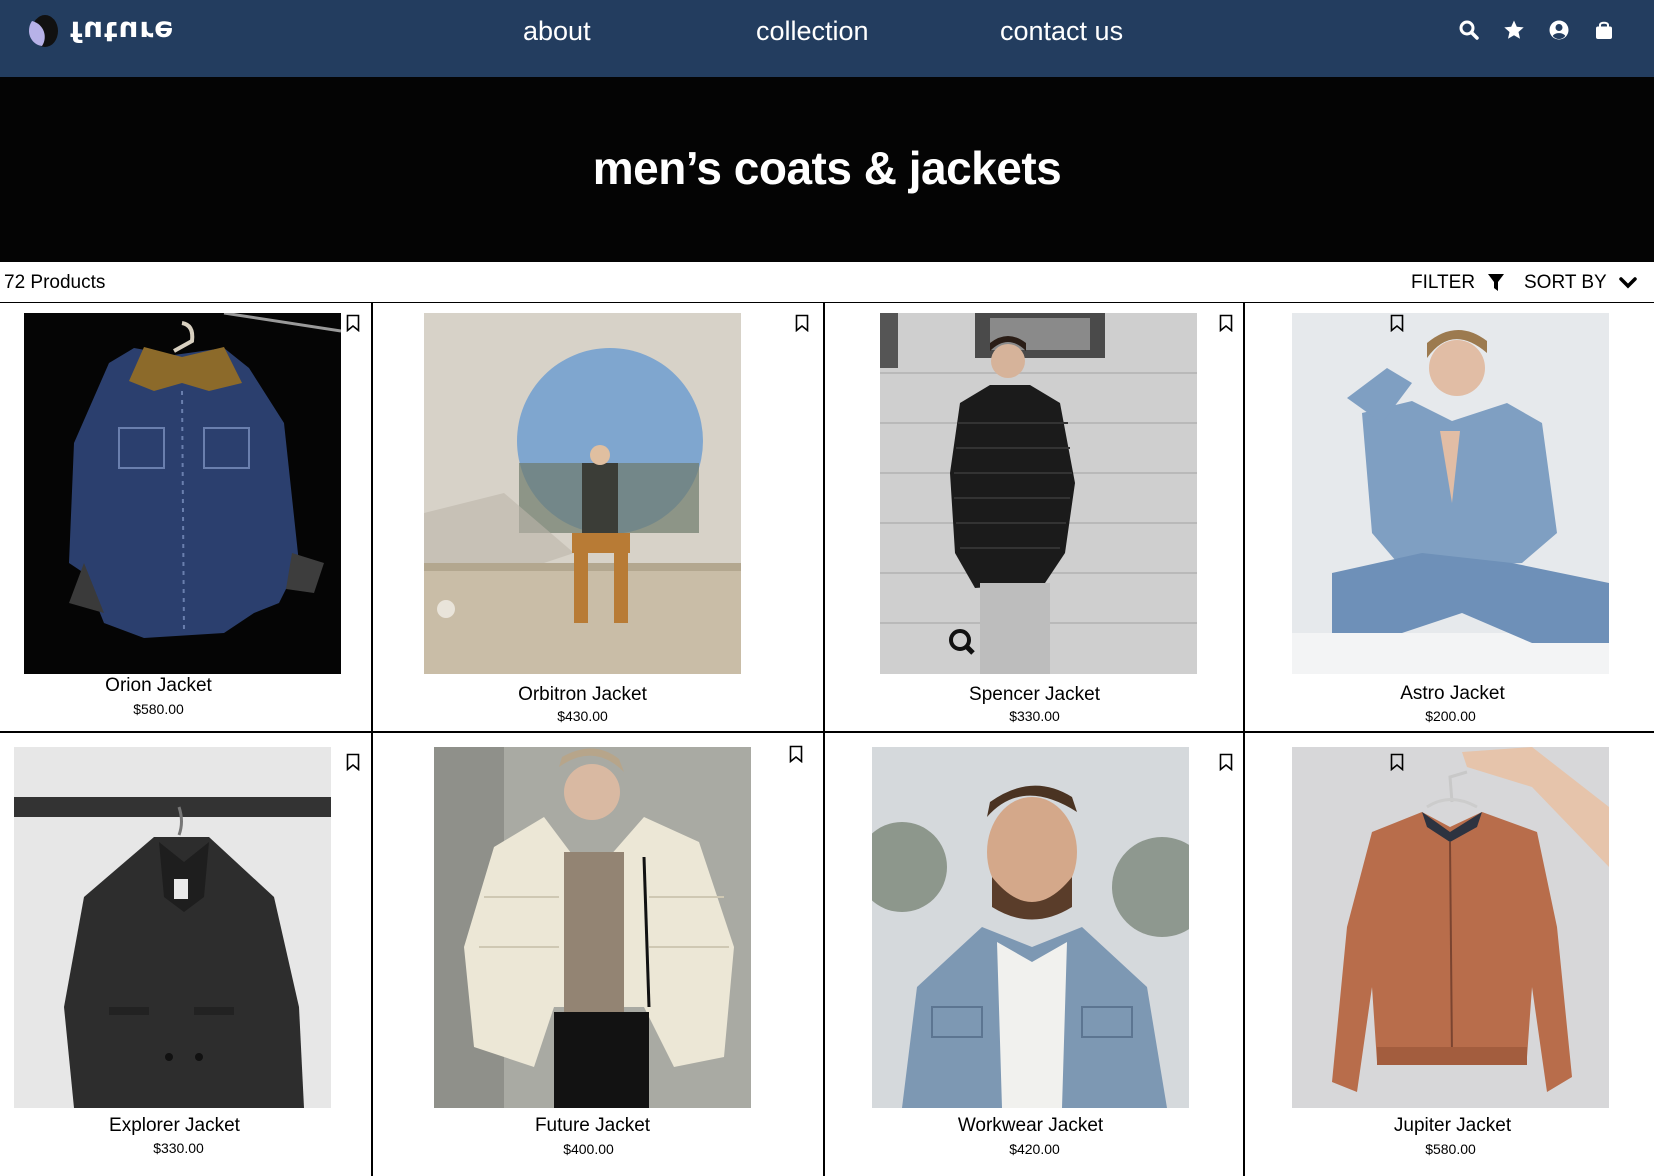 This screenshot has height=1176, width=1654. What do you see at coordinates (582, 695) in the screenshot?
I see `product-name: Orbitron Jacket` at bounding box center [582, 695].